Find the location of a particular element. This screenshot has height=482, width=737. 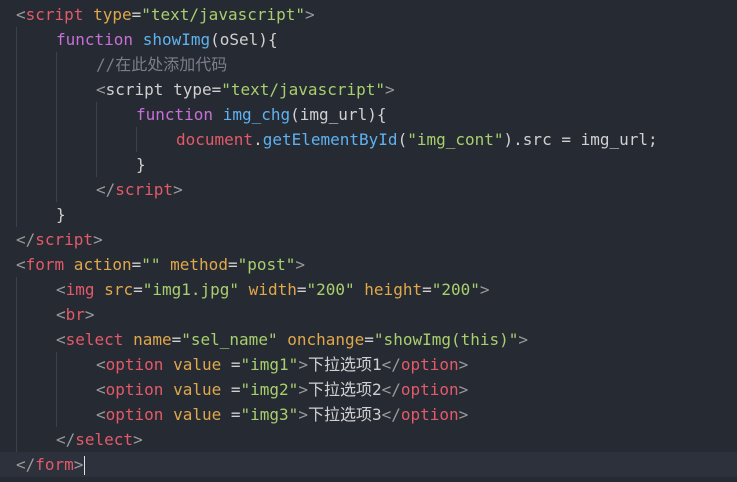

code-token: img_chg is located at coordinates (256, 114).